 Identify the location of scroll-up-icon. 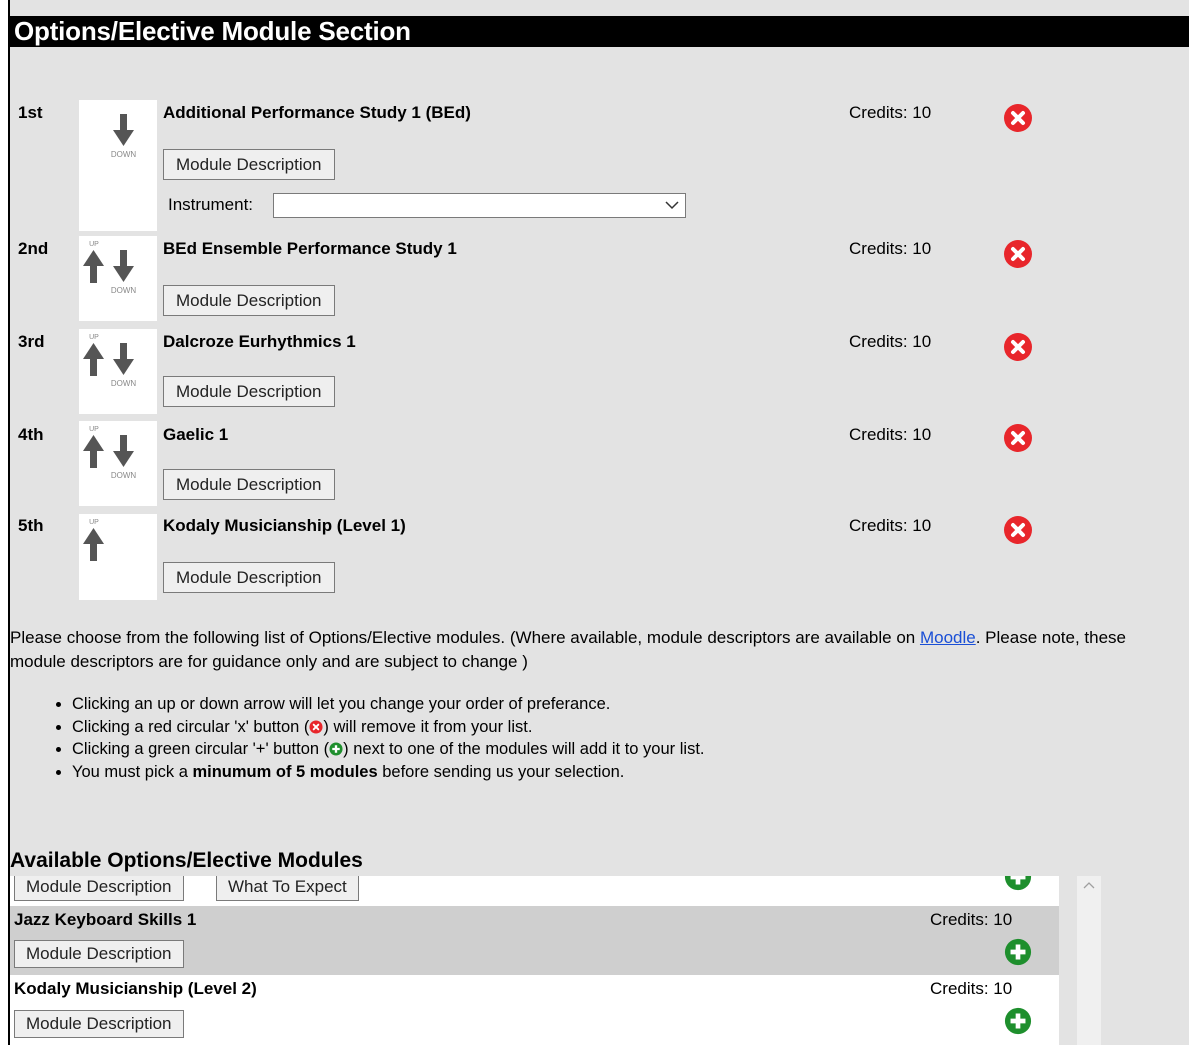
(1089, 886).